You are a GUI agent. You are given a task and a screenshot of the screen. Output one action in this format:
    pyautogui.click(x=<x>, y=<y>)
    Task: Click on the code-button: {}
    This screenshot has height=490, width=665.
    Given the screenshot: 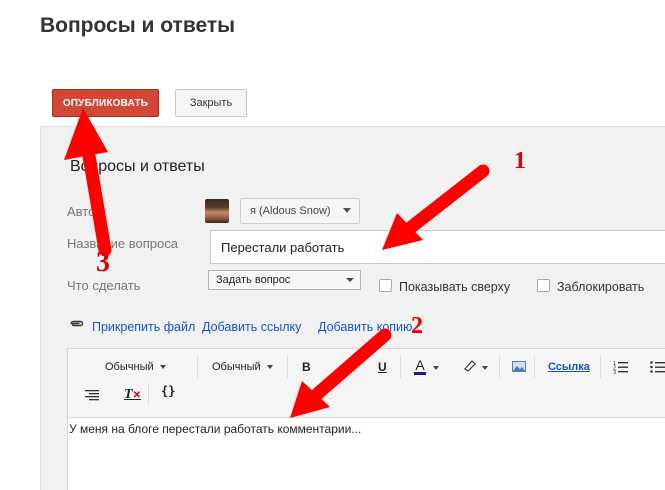 What is the action you would take?
    pyautogui.click(x=168, y=391)
    